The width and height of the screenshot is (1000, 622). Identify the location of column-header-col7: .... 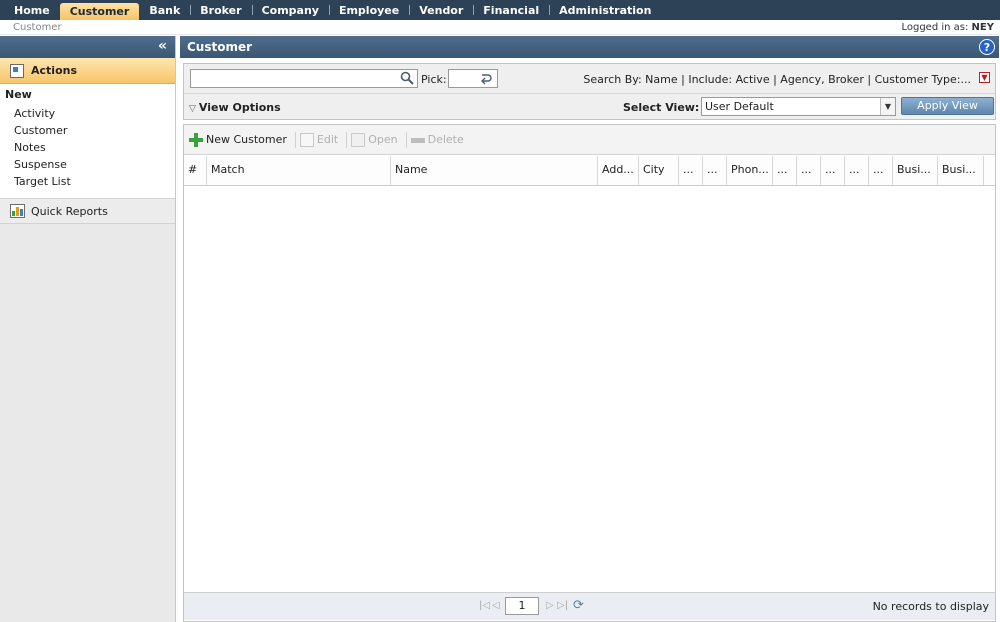
(715, 170).